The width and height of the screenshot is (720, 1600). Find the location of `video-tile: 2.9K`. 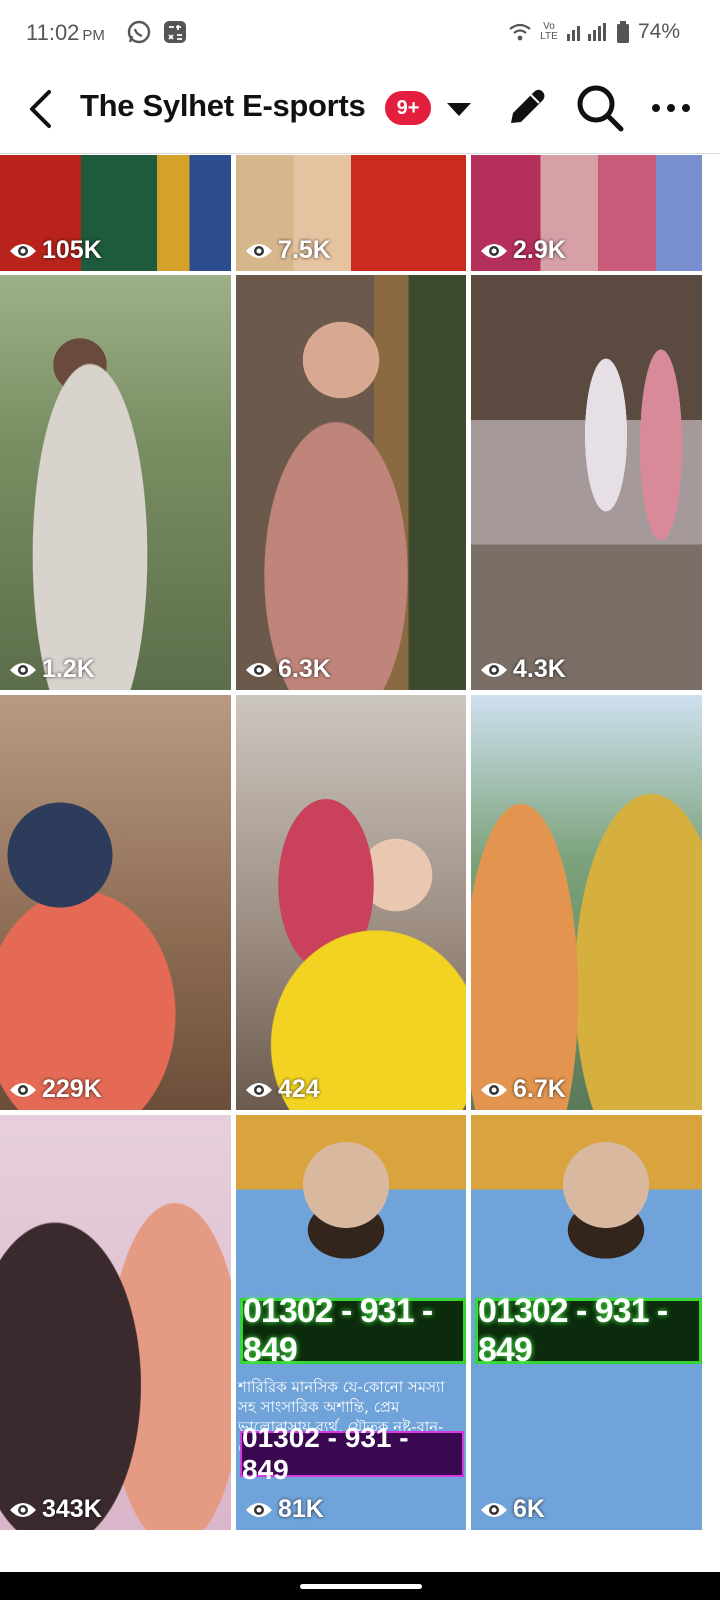

video-tile: 2.9K is located at coordinates (586, 213).